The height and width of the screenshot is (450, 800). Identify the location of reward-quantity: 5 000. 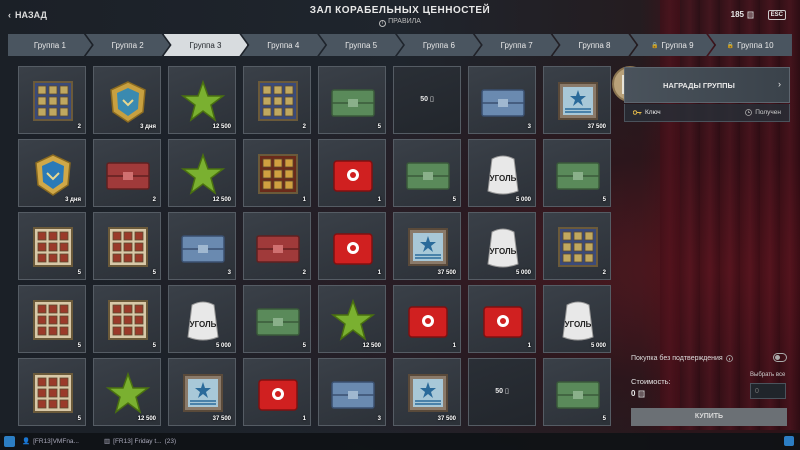
(523, 200).